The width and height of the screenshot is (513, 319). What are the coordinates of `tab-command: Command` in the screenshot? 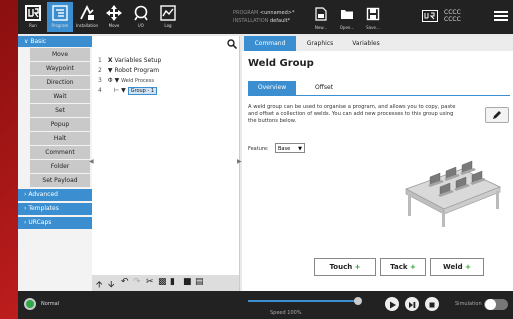 It's located at (270, 43).